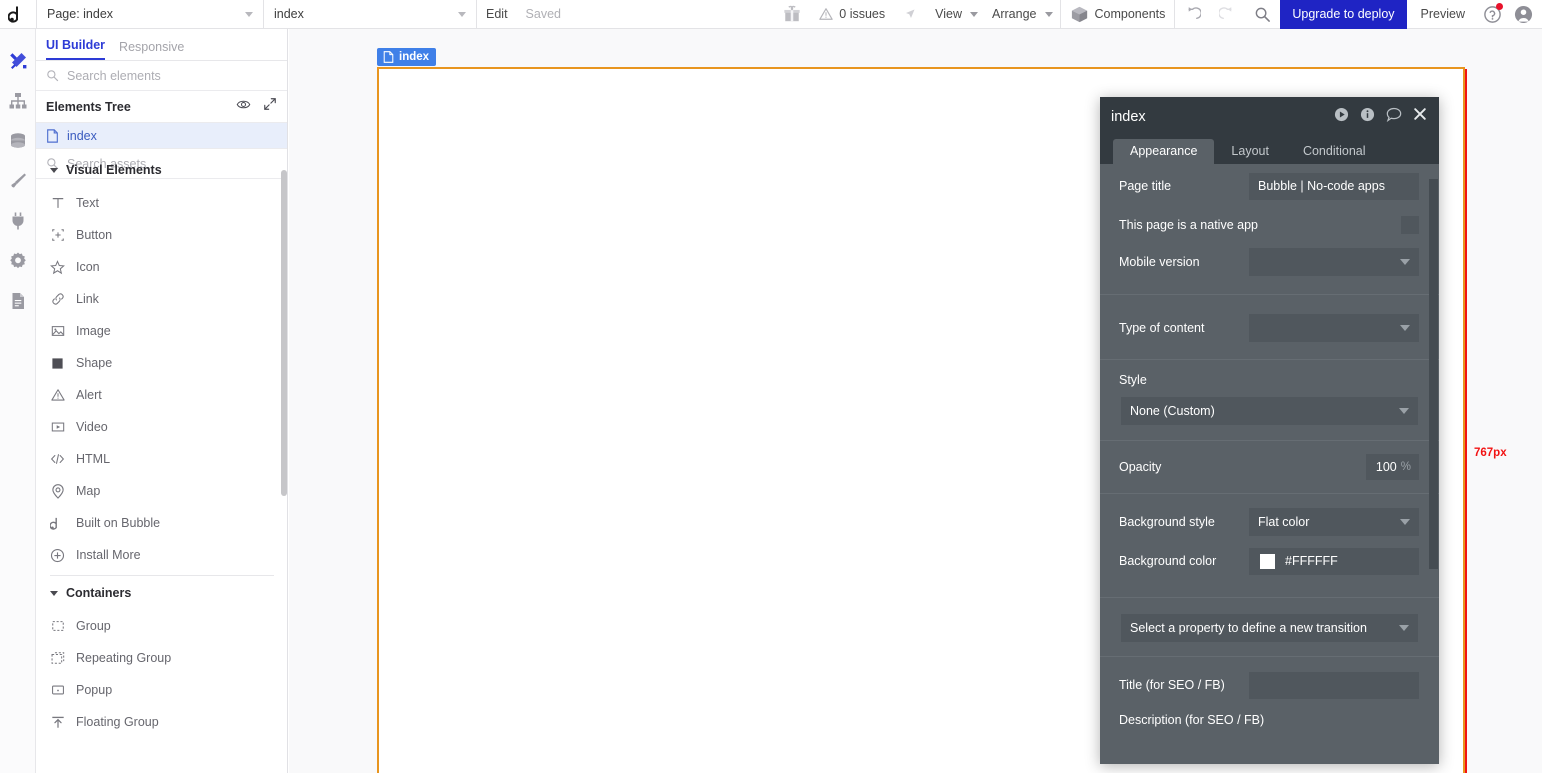  I want to click on style-select: None (Custom), so click(1269, 411).